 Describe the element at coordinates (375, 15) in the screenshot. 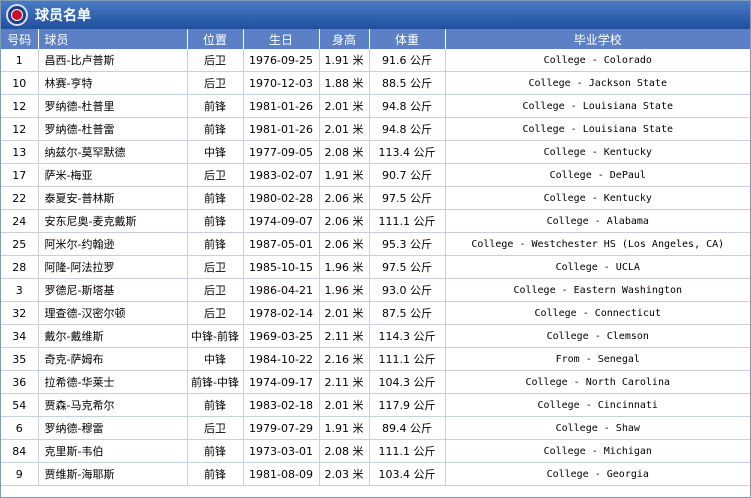

I see `title-bar: 球员名单` at that location.